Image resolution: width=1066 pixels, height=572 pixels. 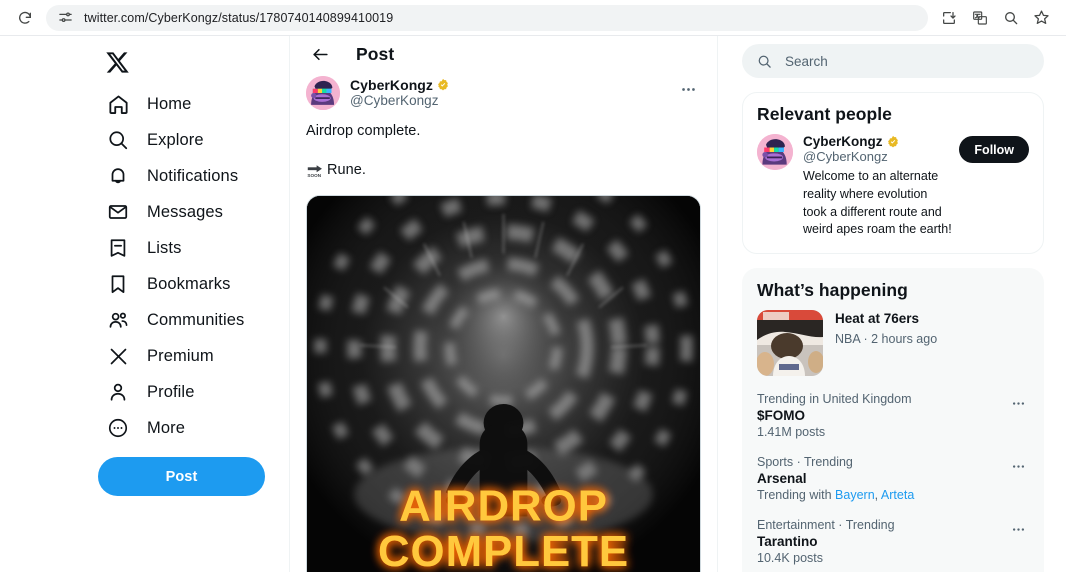 What do you see at coordinates (845, 156) in the screenshot?
I see `relevant-person-handle: @CyberKongz` at bounding box center [845, 156].